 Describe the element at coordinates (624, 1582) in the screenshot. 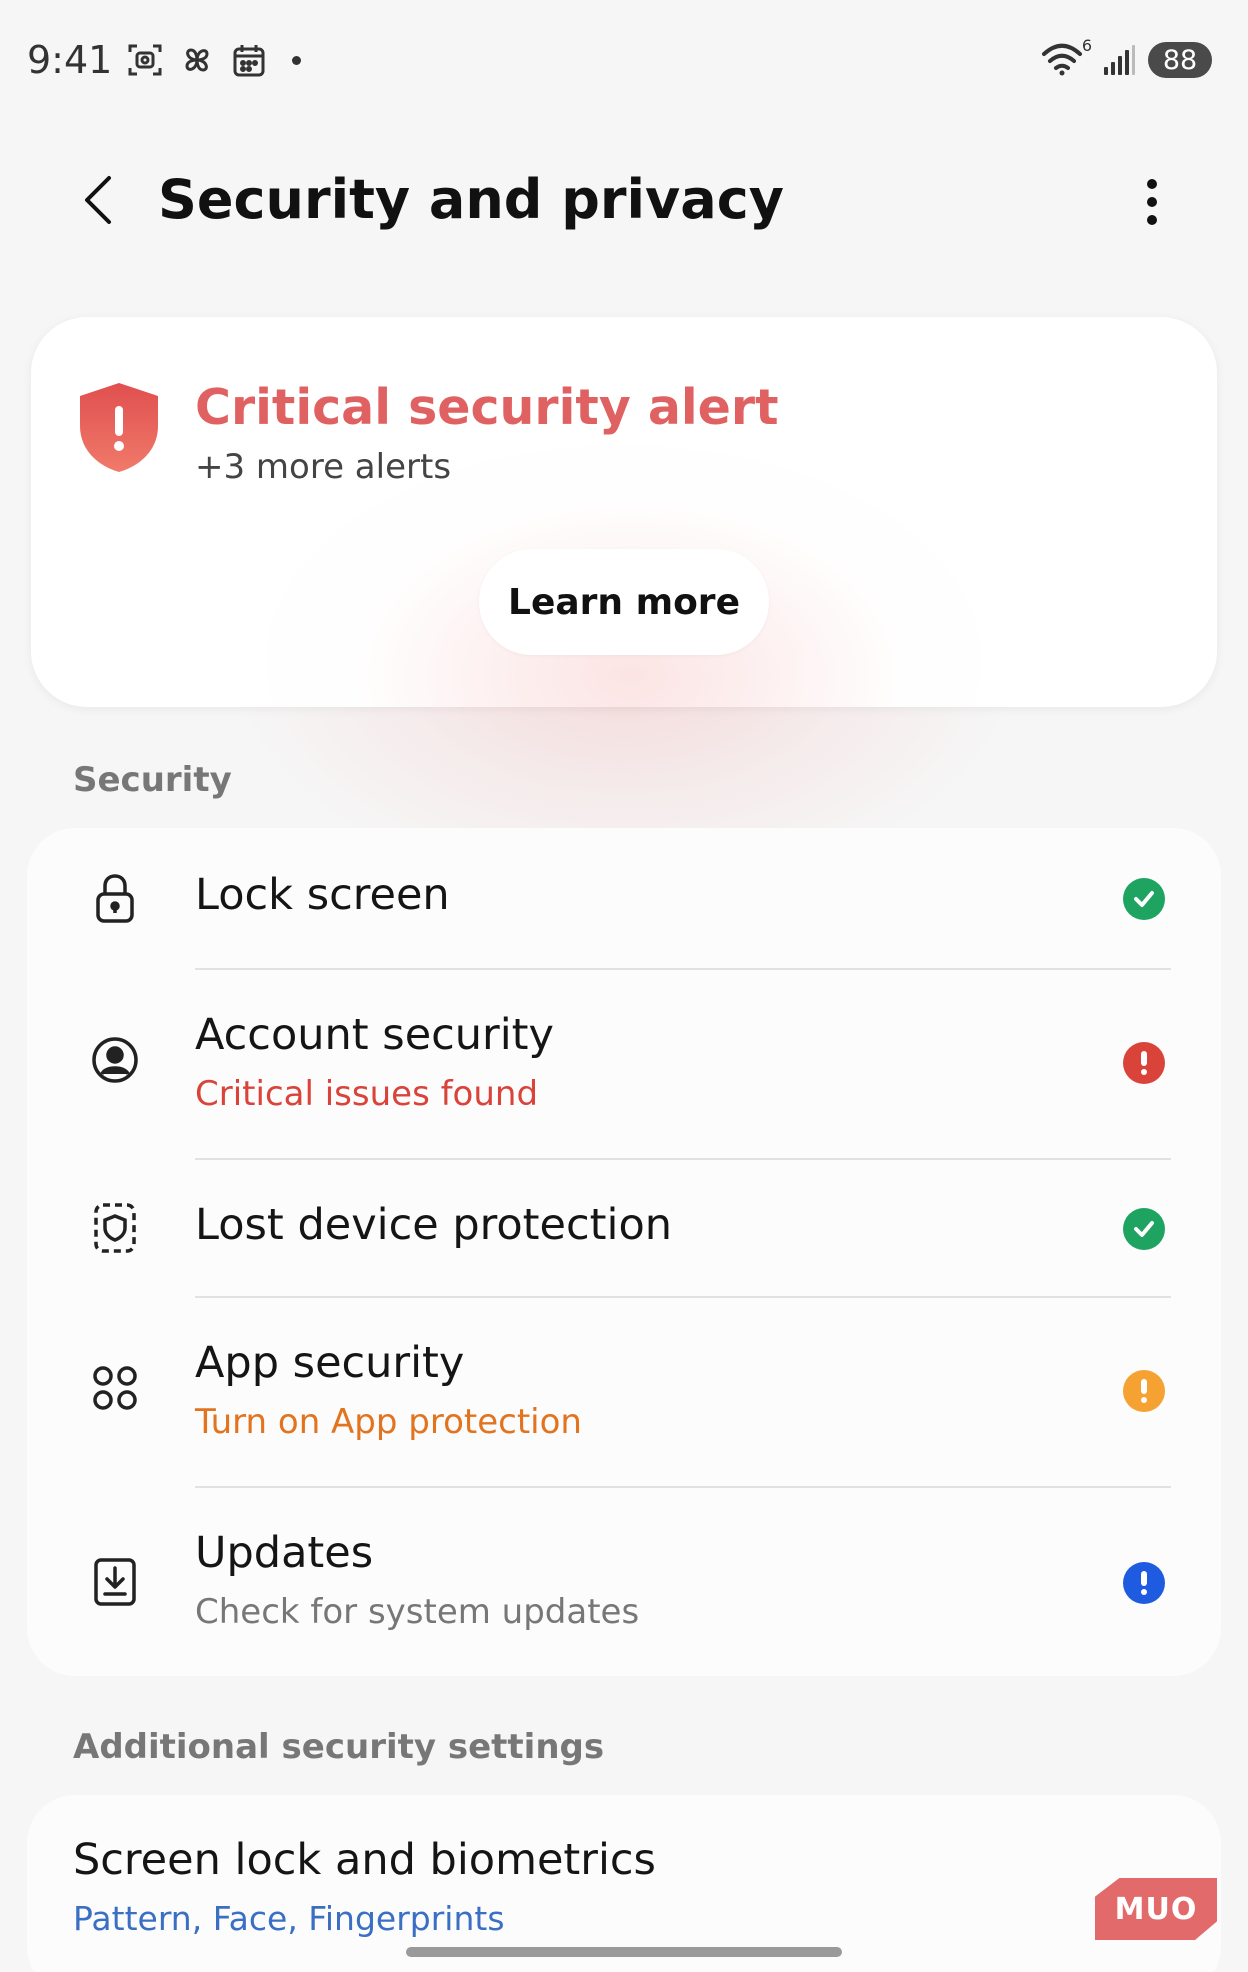

I see `list-item-updates: Updates Check for system updates` at that location.